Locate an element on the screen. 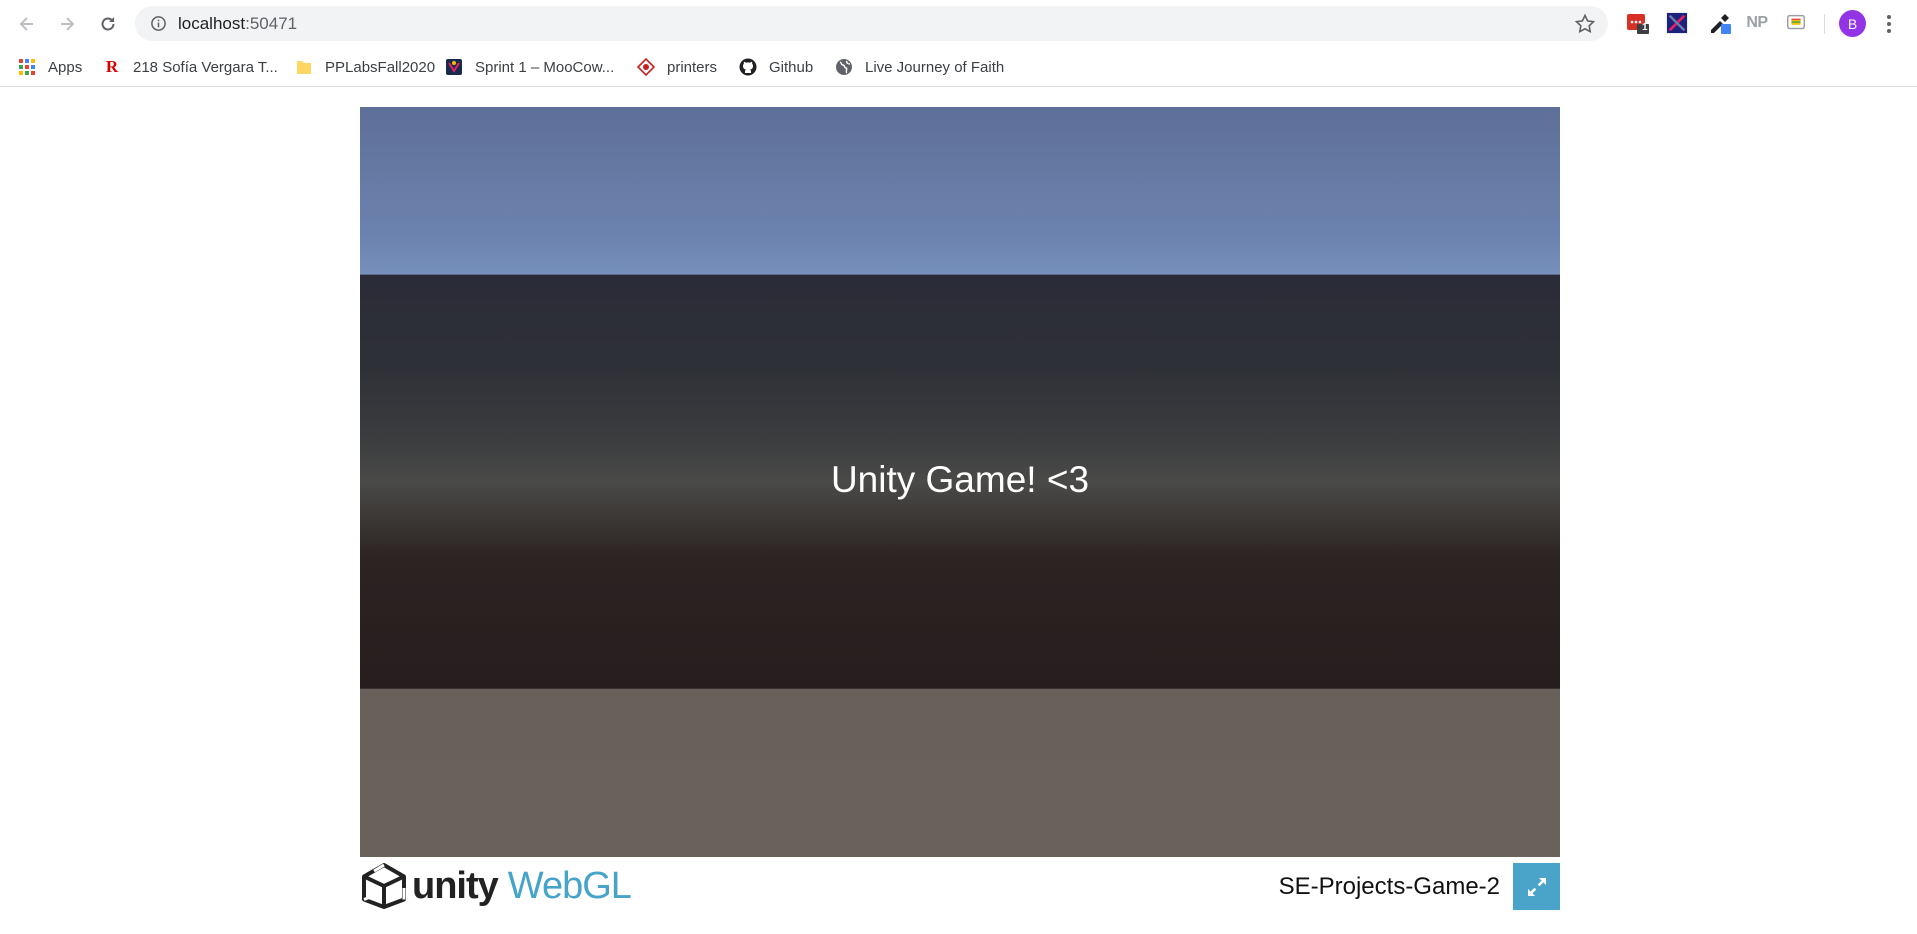 This screenshot has width=1917, height=934. globe-icon is located at coordinates (844, 67).